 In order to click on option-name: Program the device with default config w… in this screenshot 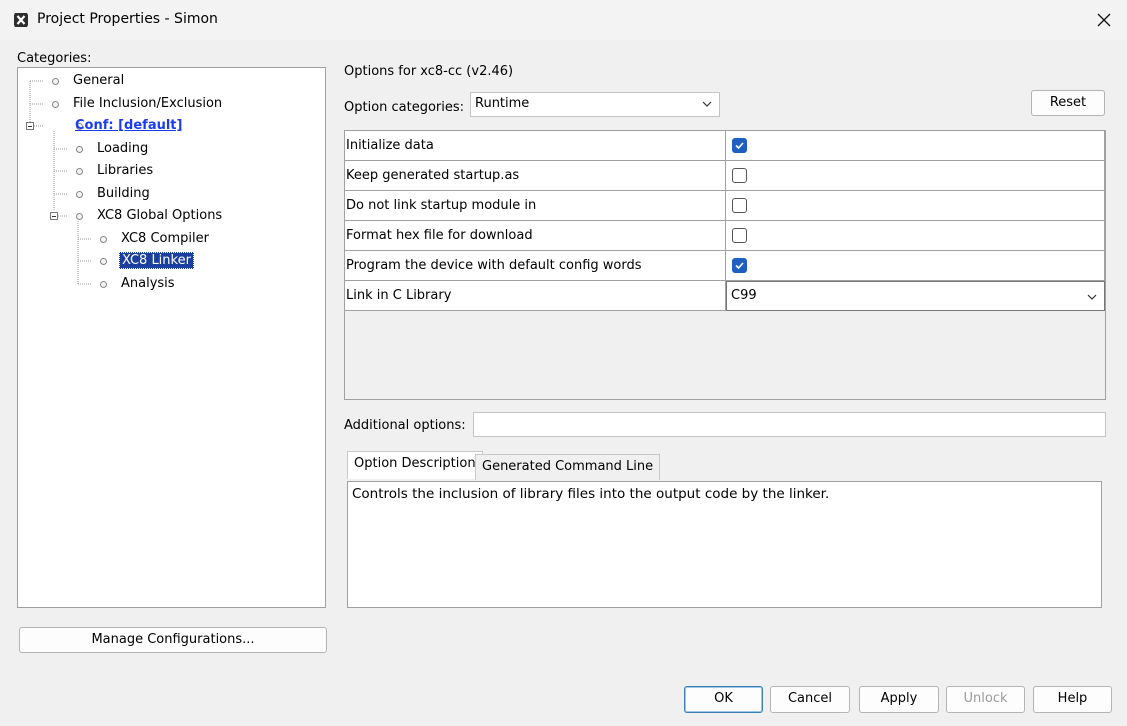, I will do `click(535, 266)`.